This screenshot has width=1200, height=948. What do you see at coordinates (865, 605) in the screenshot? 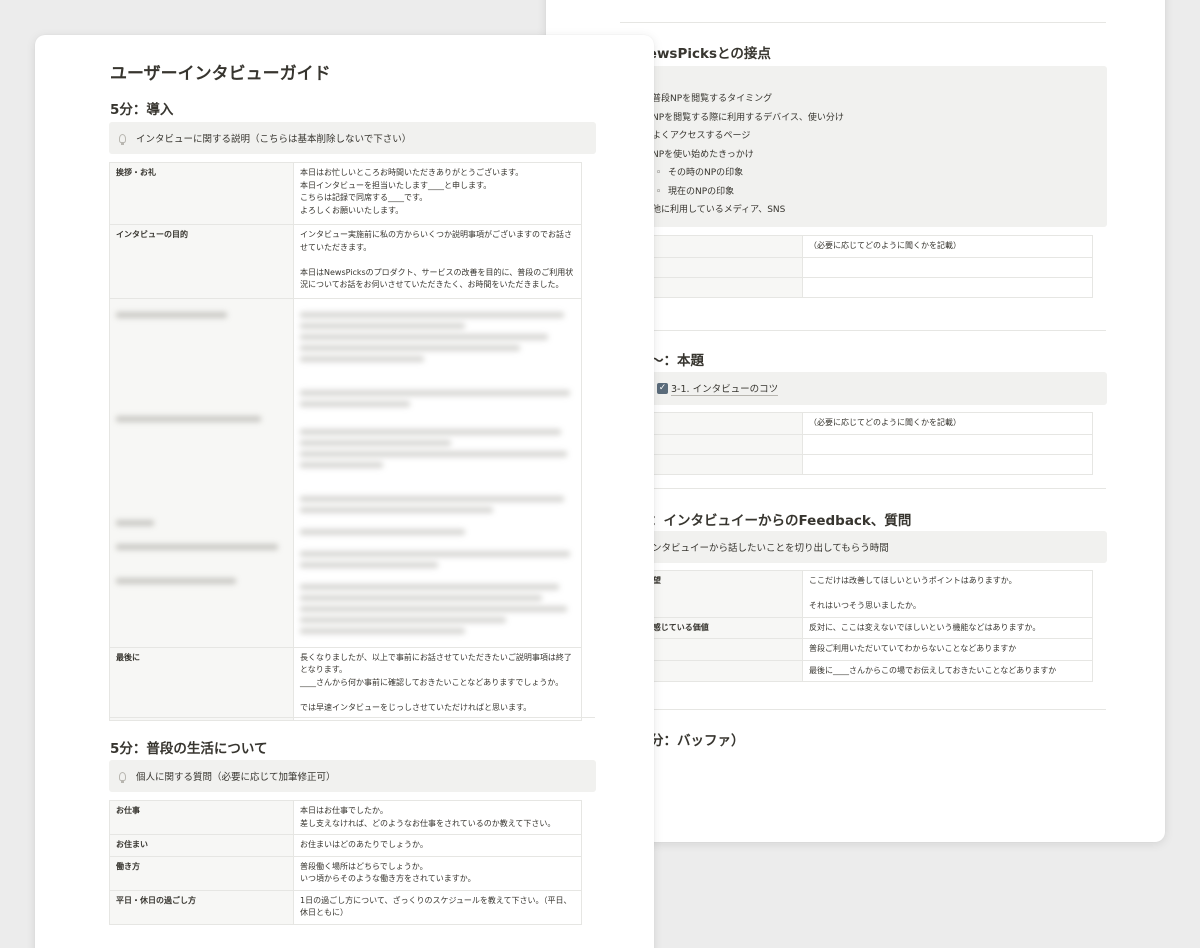
I see `cell-line: それはいつそう思いましたか。` at bounding box center [865, 605].